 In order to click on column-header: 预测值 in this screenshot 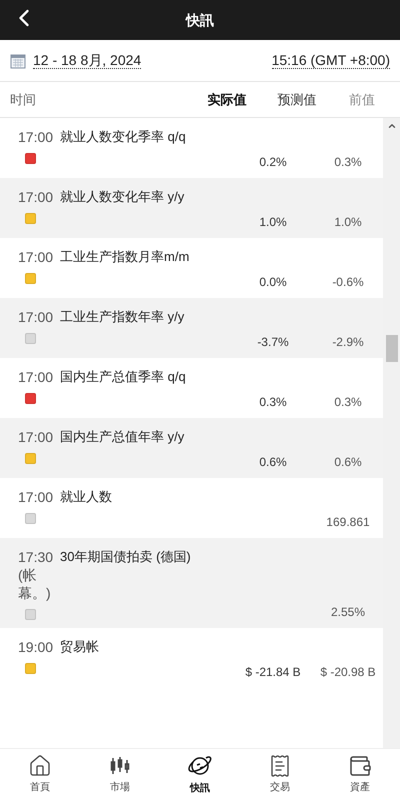, I will do `click(297, 99)`.